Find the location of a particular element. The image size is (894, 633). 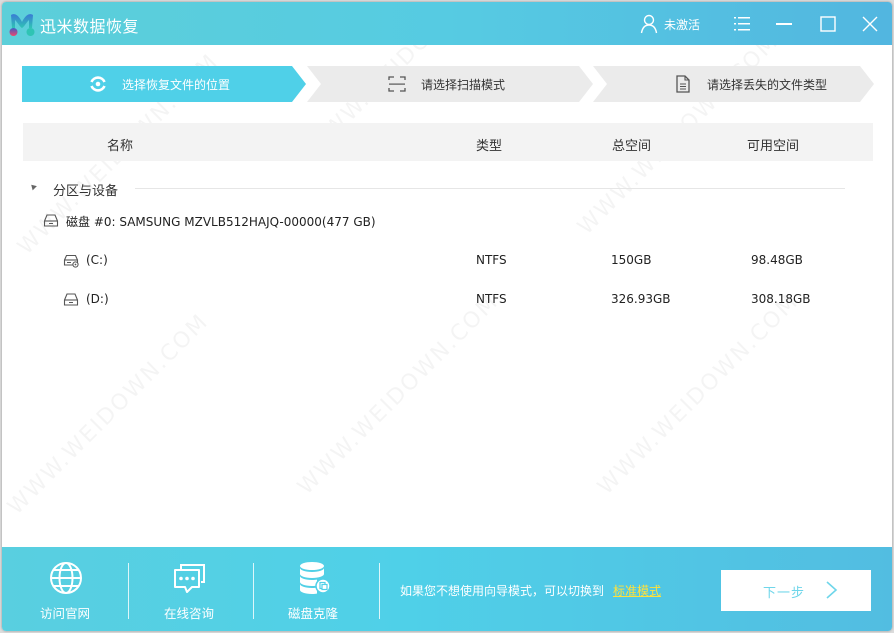

partition-name: (D:) is located at coordinates (97, 299).